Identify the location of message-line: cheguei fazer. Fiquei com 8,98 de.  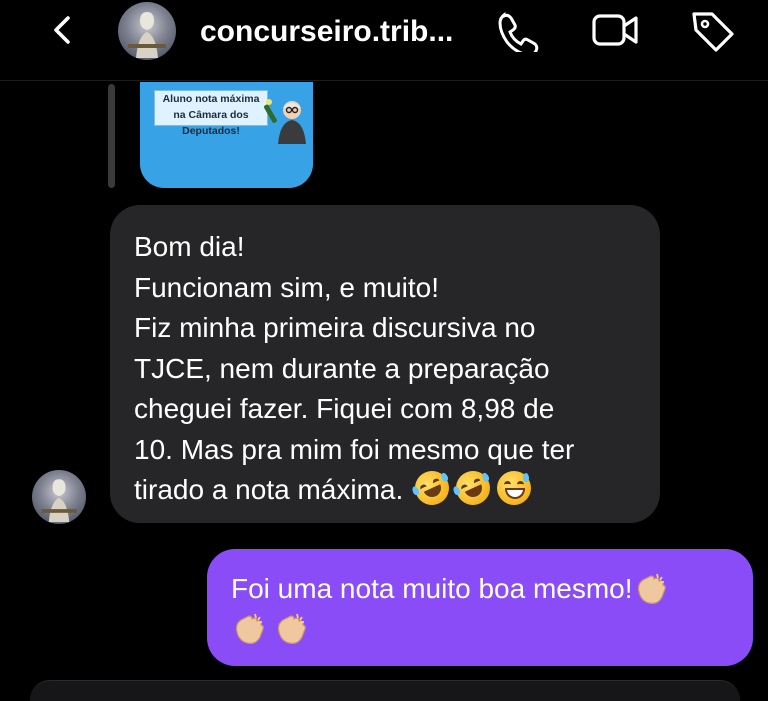
(344, 408).